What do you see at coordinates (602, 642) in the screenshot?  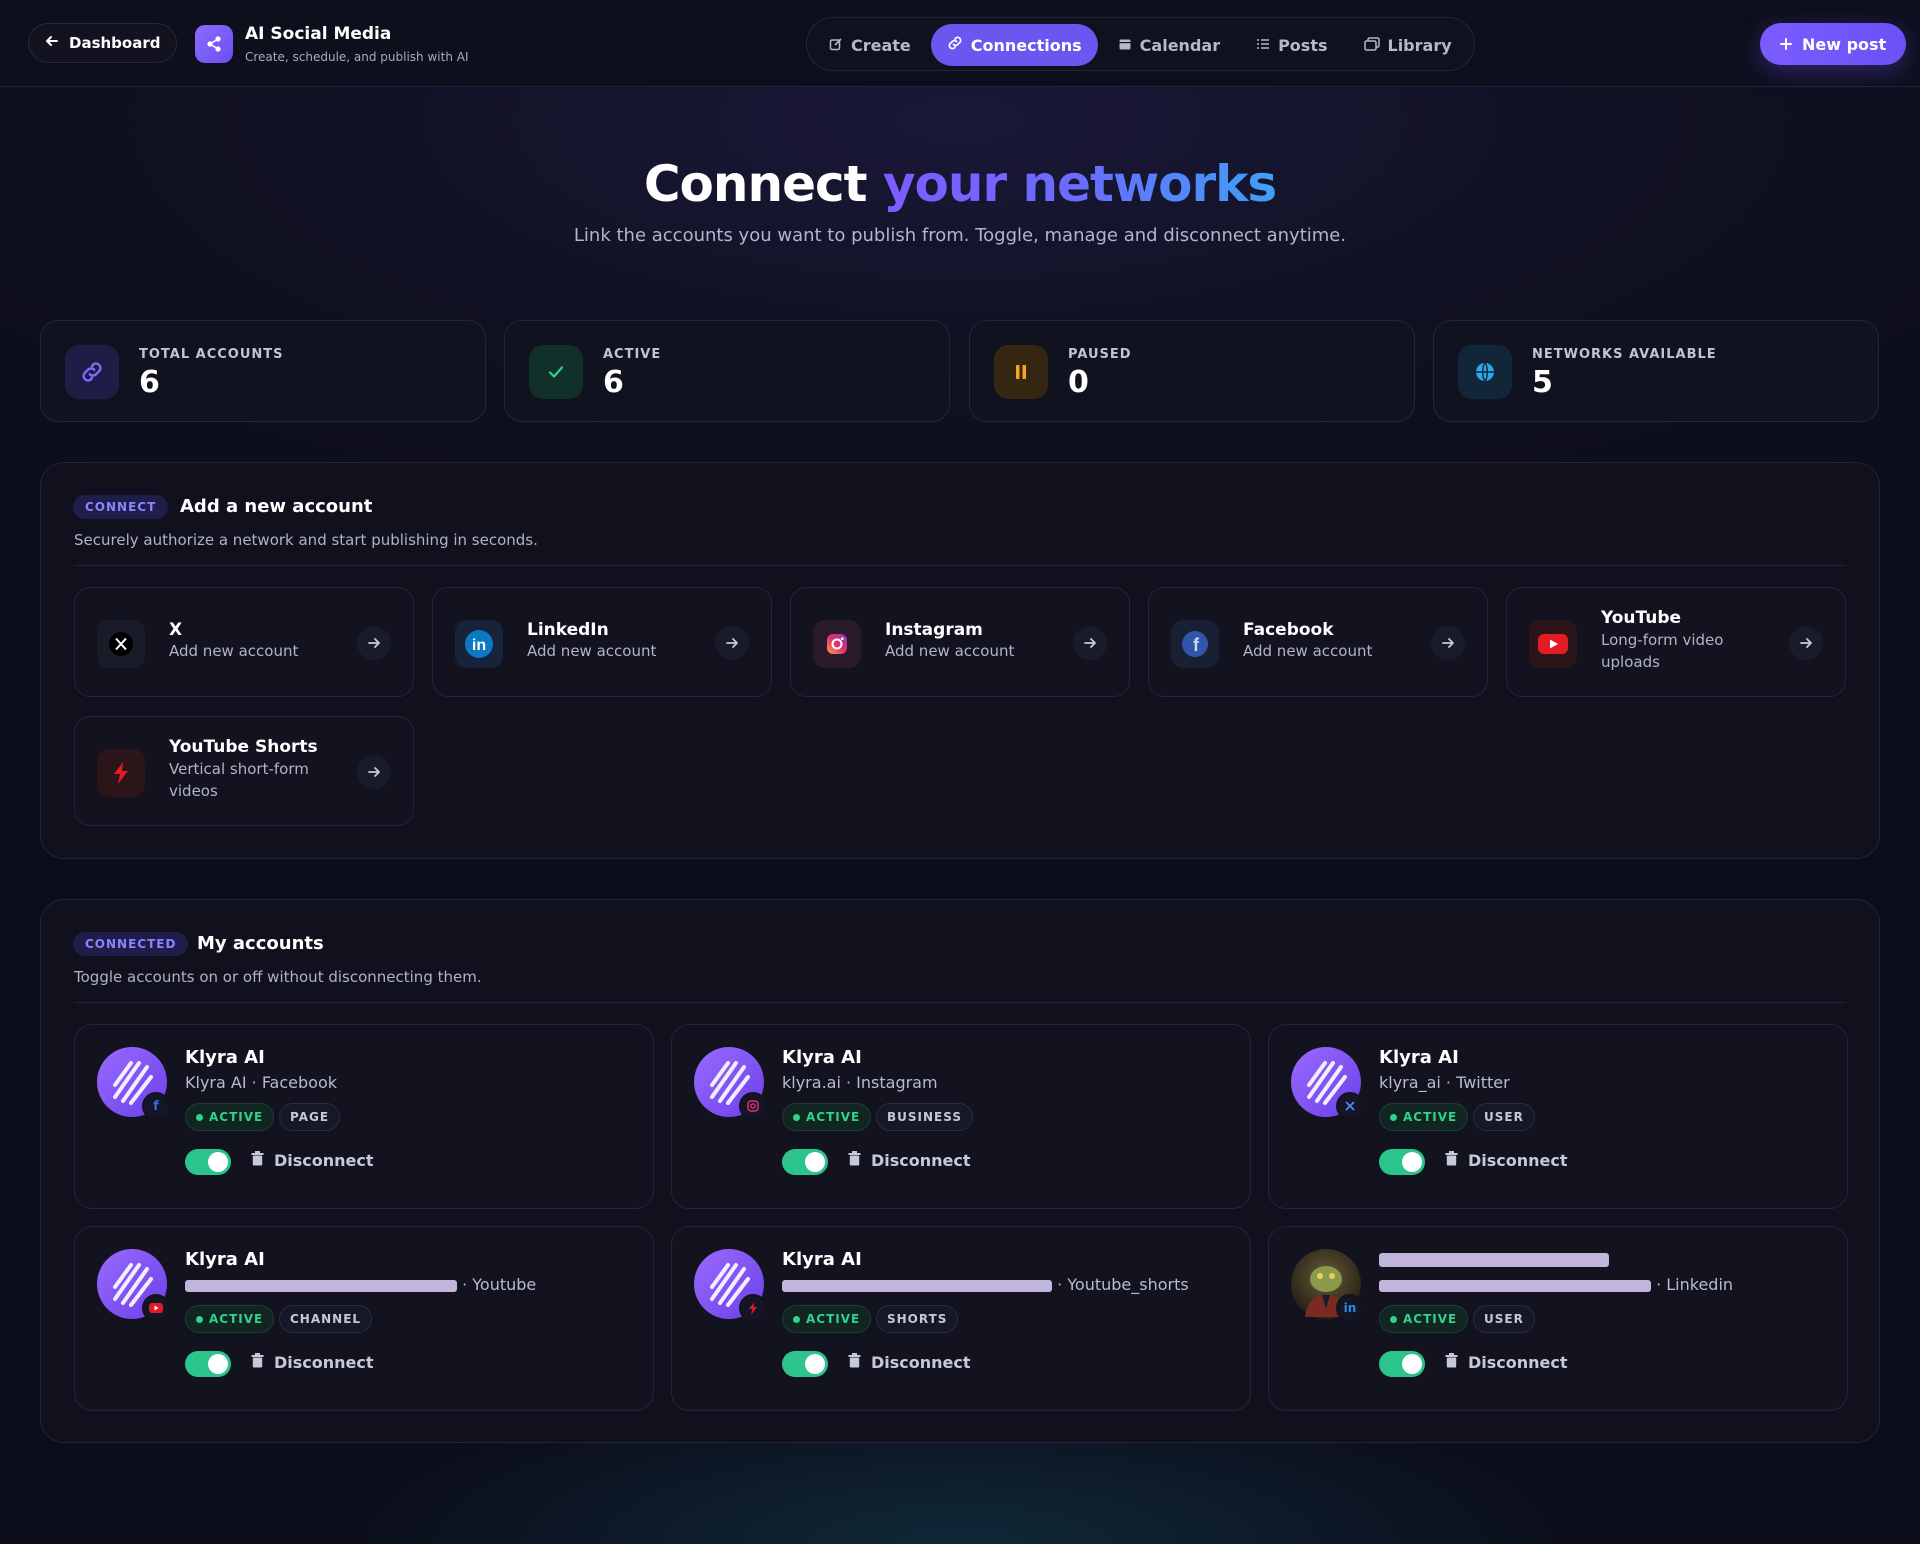 I see `network-card-linkedin: in LinkedIn Add new account` at bounding box center [602, 642].